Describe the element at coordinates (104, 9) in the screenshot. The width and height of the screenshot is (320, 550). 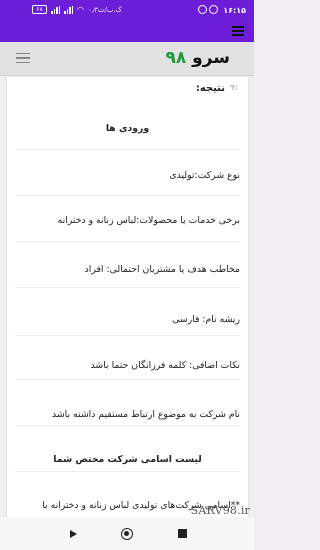
I see `network-speed: ۰٫۳ک.ب/ث` at that location.